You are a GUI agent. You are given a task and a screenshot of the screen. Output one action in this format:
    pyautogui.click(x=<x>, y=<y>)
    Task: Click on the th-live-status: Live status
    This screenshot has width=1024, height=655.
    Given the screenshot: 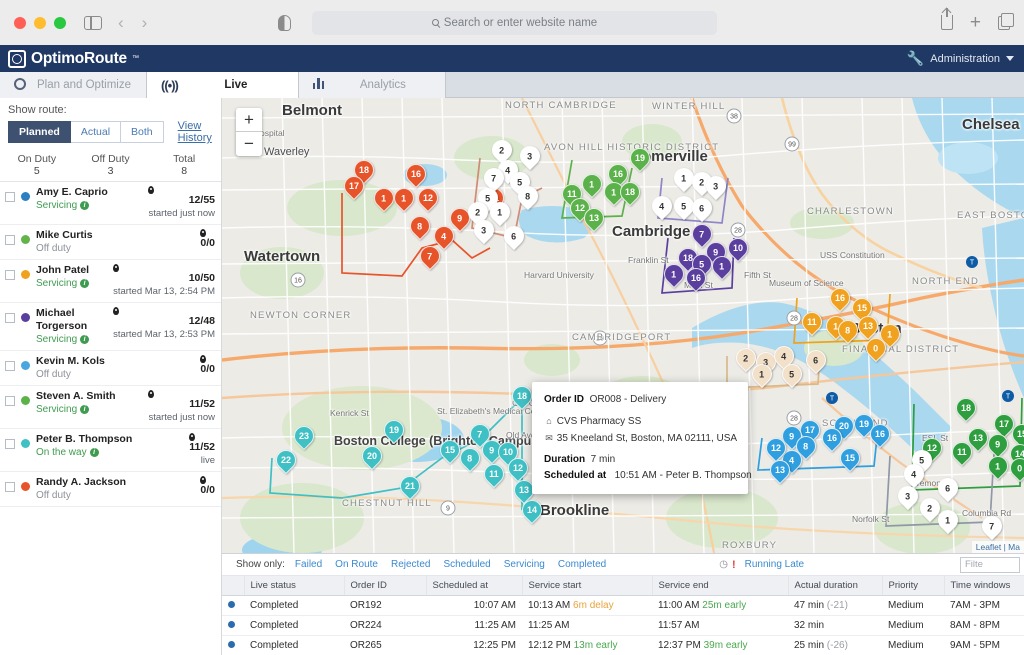 What is the action you would take?
    pyautogui.click(x=294, y=586)
    